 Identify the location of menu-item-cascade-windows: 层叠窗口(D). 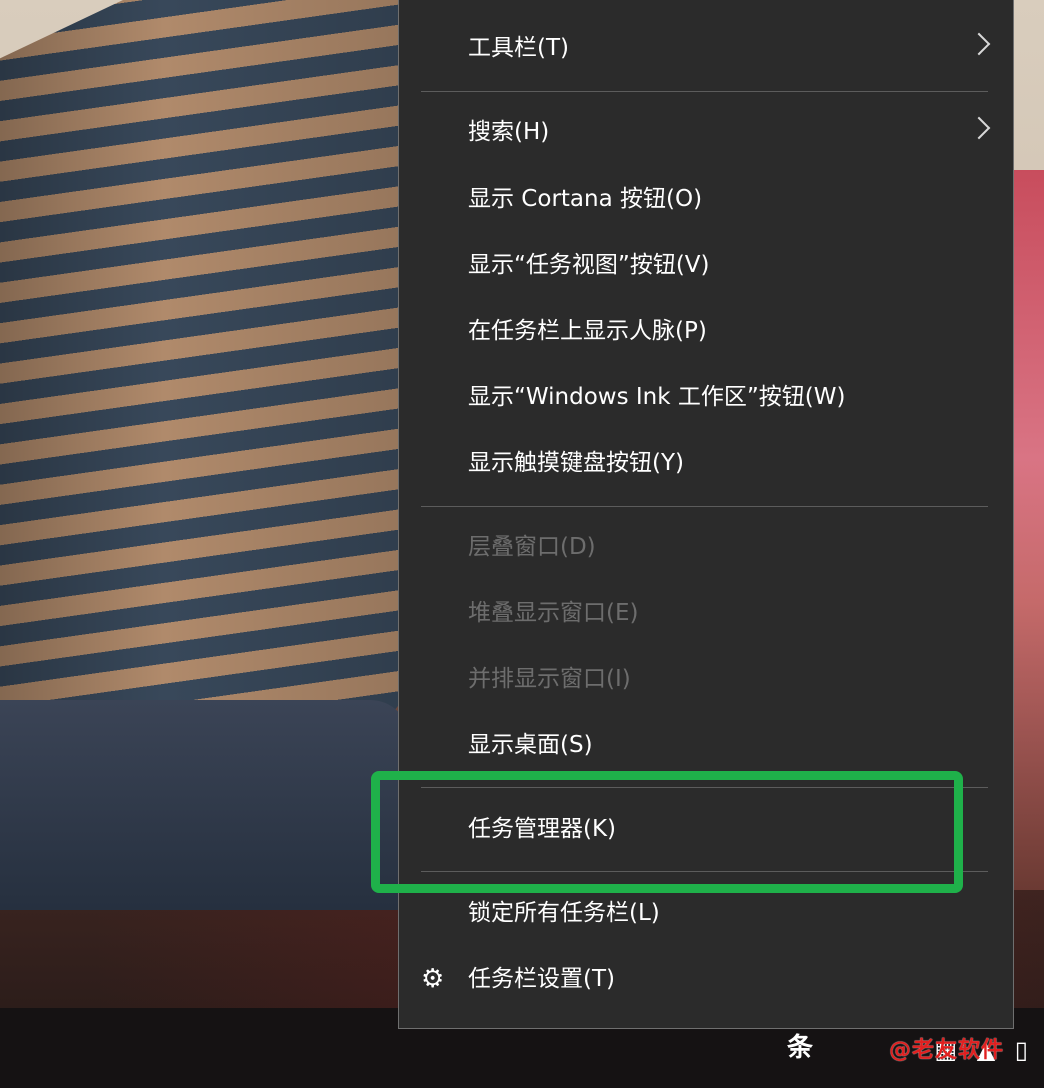
(706, 547).